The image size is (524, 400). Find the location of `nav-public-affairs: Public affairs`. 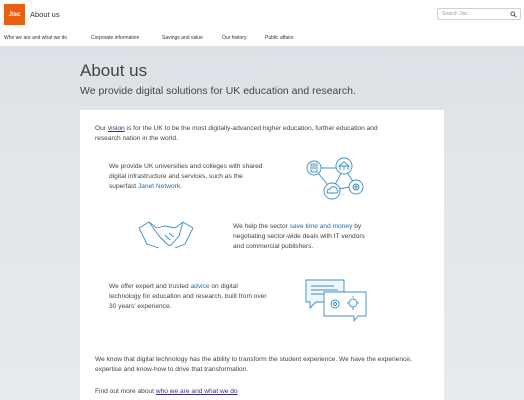

nav-public-affairs: Public affairs is located at coordinates (279, 38).